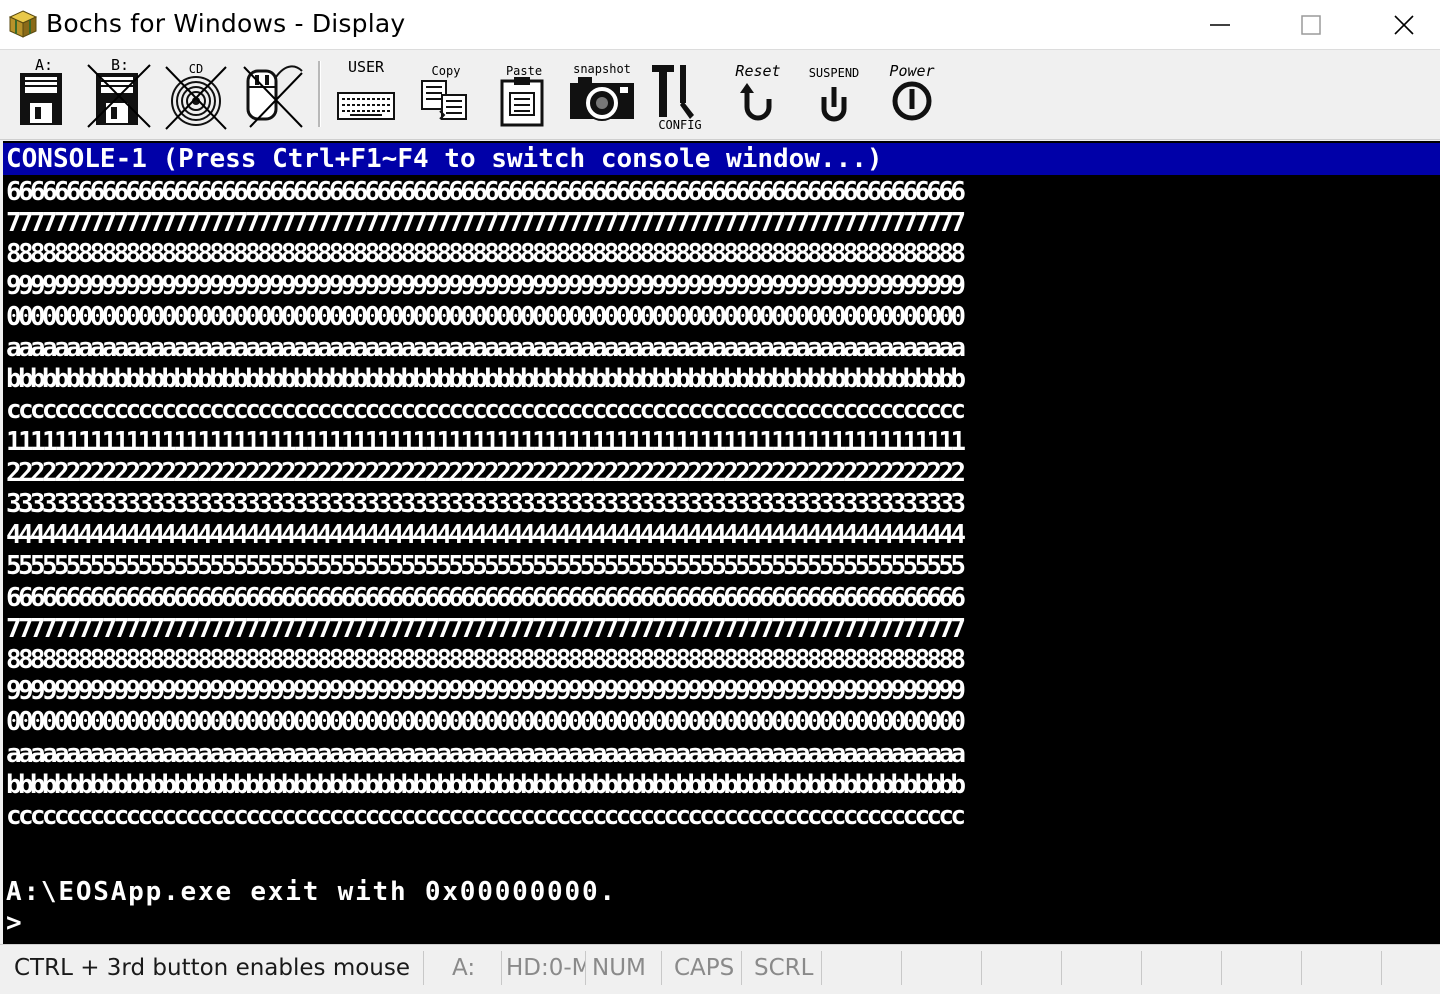 The image size is (1440, 994). I want to click on reset-button: Reset, so click(758, 95).